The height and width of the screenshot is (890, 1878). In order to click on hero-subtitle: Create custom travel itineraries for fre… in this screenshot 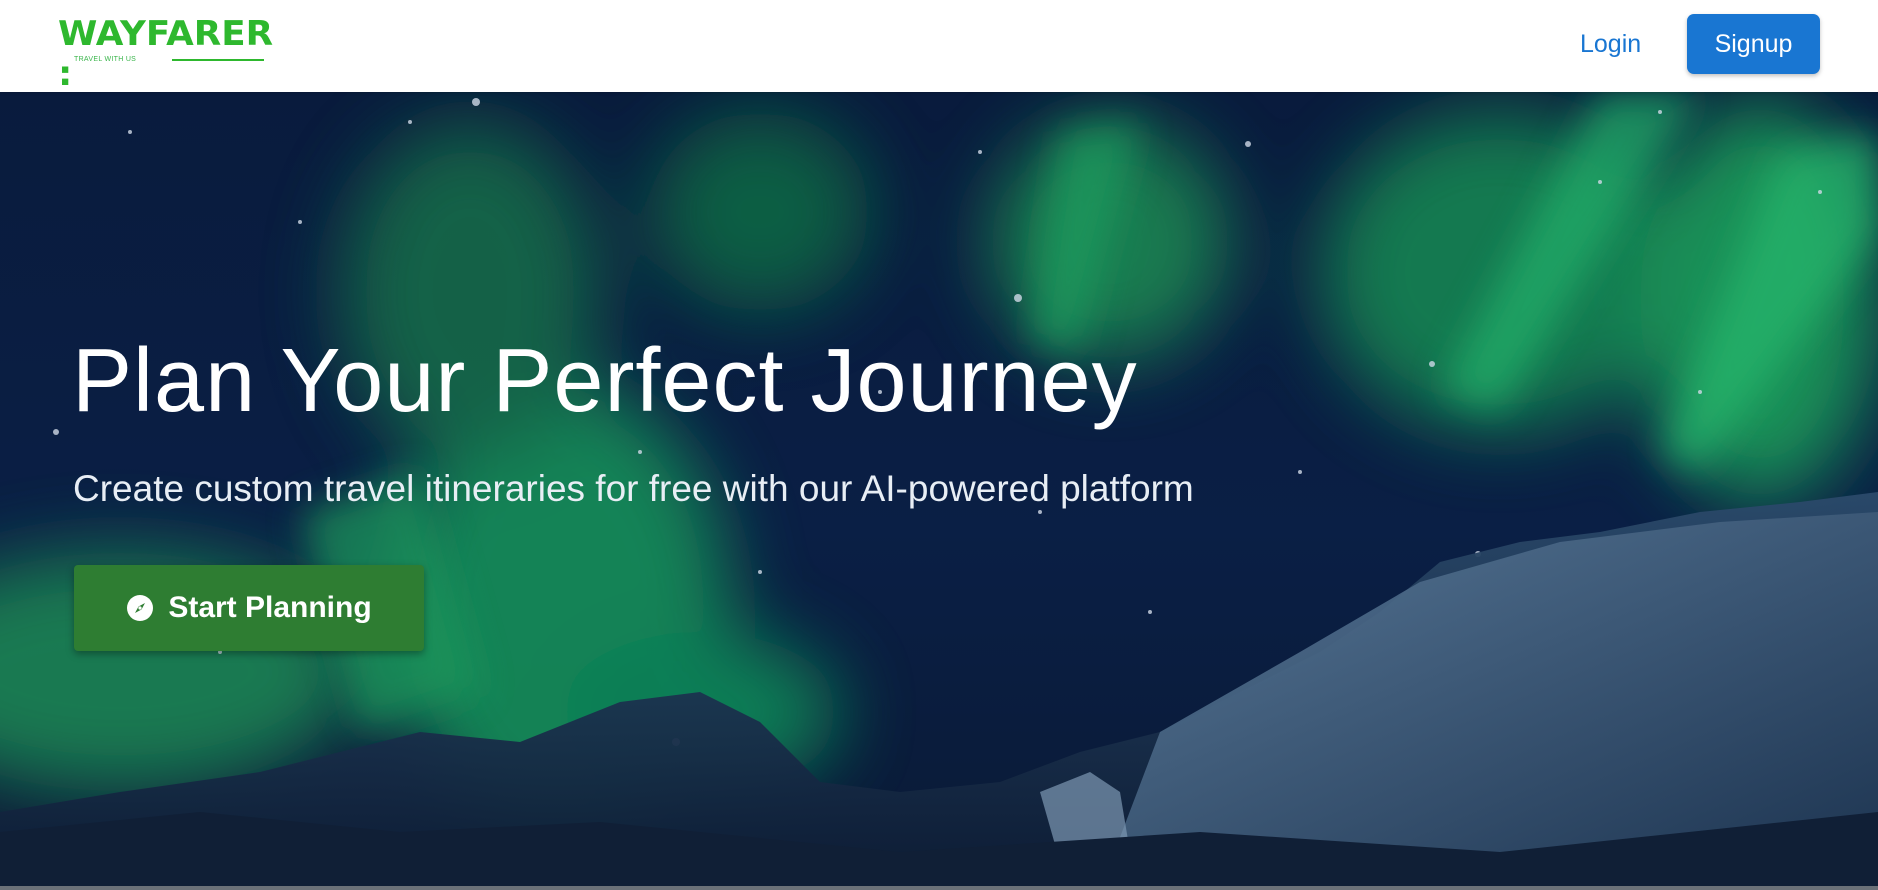, I will do `click(633, 488)`.